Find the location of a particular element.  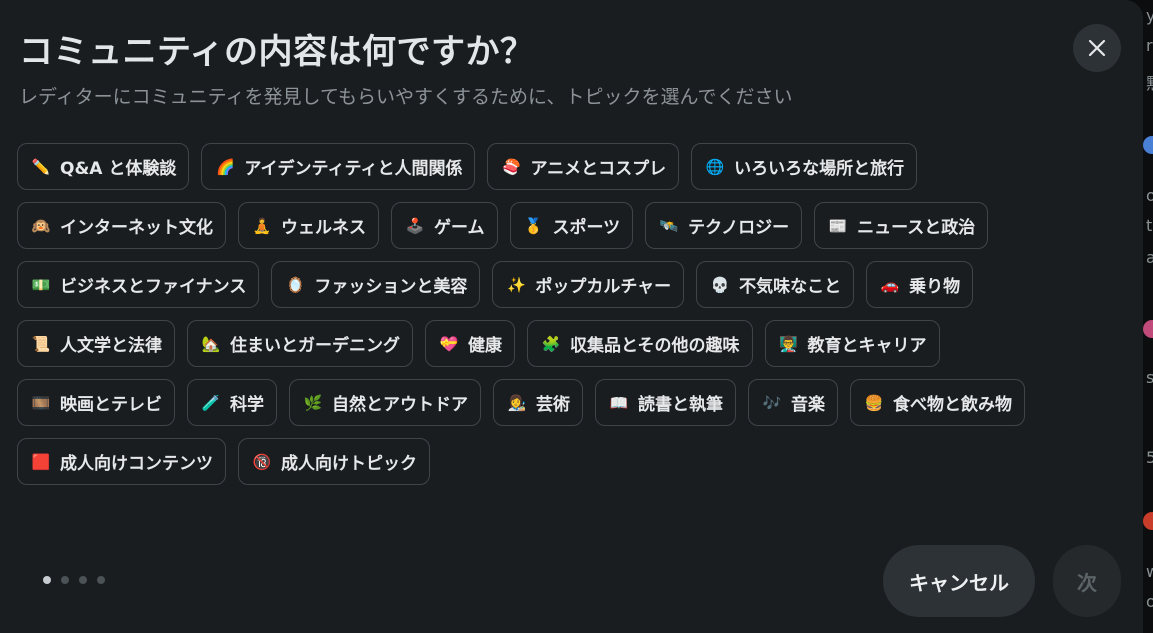

topic-row: 🟥 成人向けコンテンツ 🔞 成人向けトピック is located at coordinates (567, 461).